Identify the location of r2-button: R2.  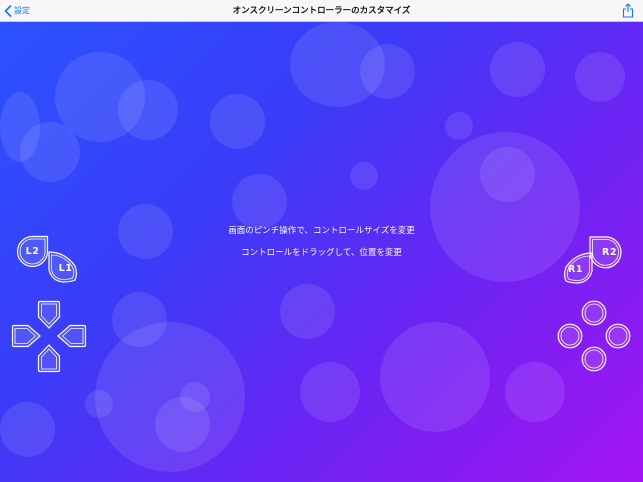
(606, 252).